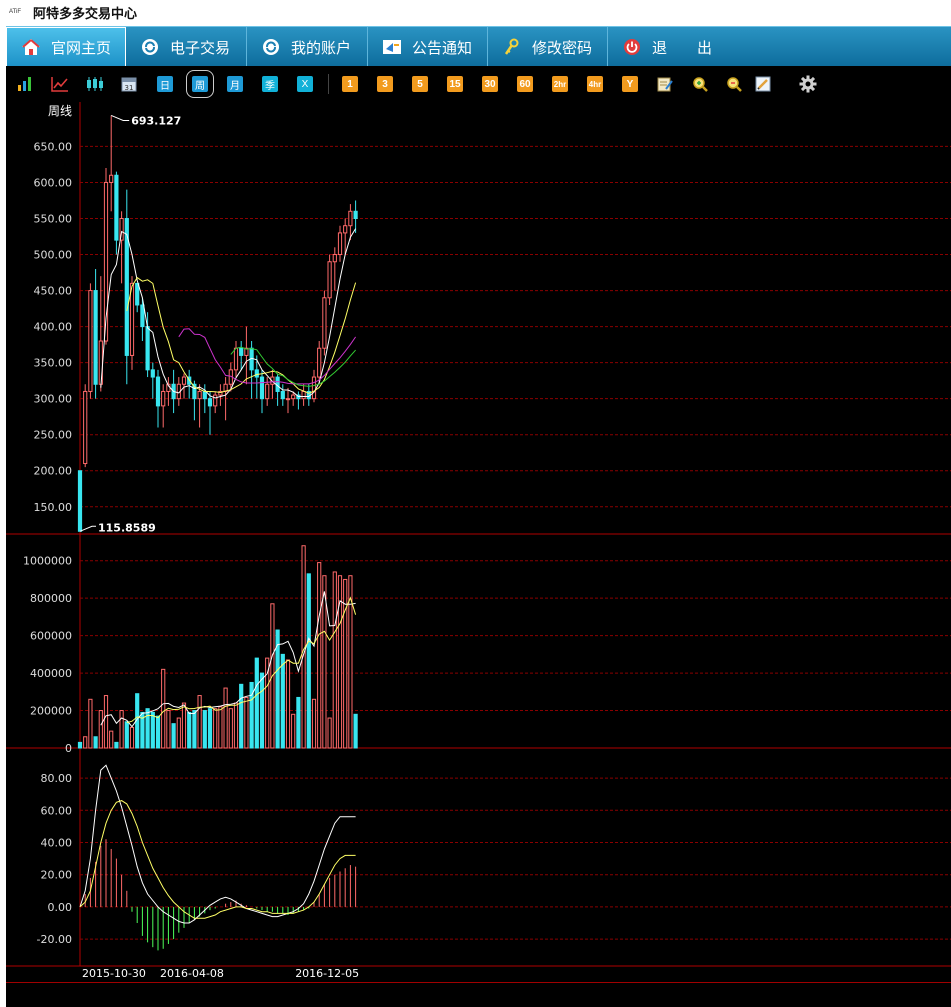  Describe the element at coordinates (270, 84) in the screenshot. I see `period-quarter-button: 季` at that location.